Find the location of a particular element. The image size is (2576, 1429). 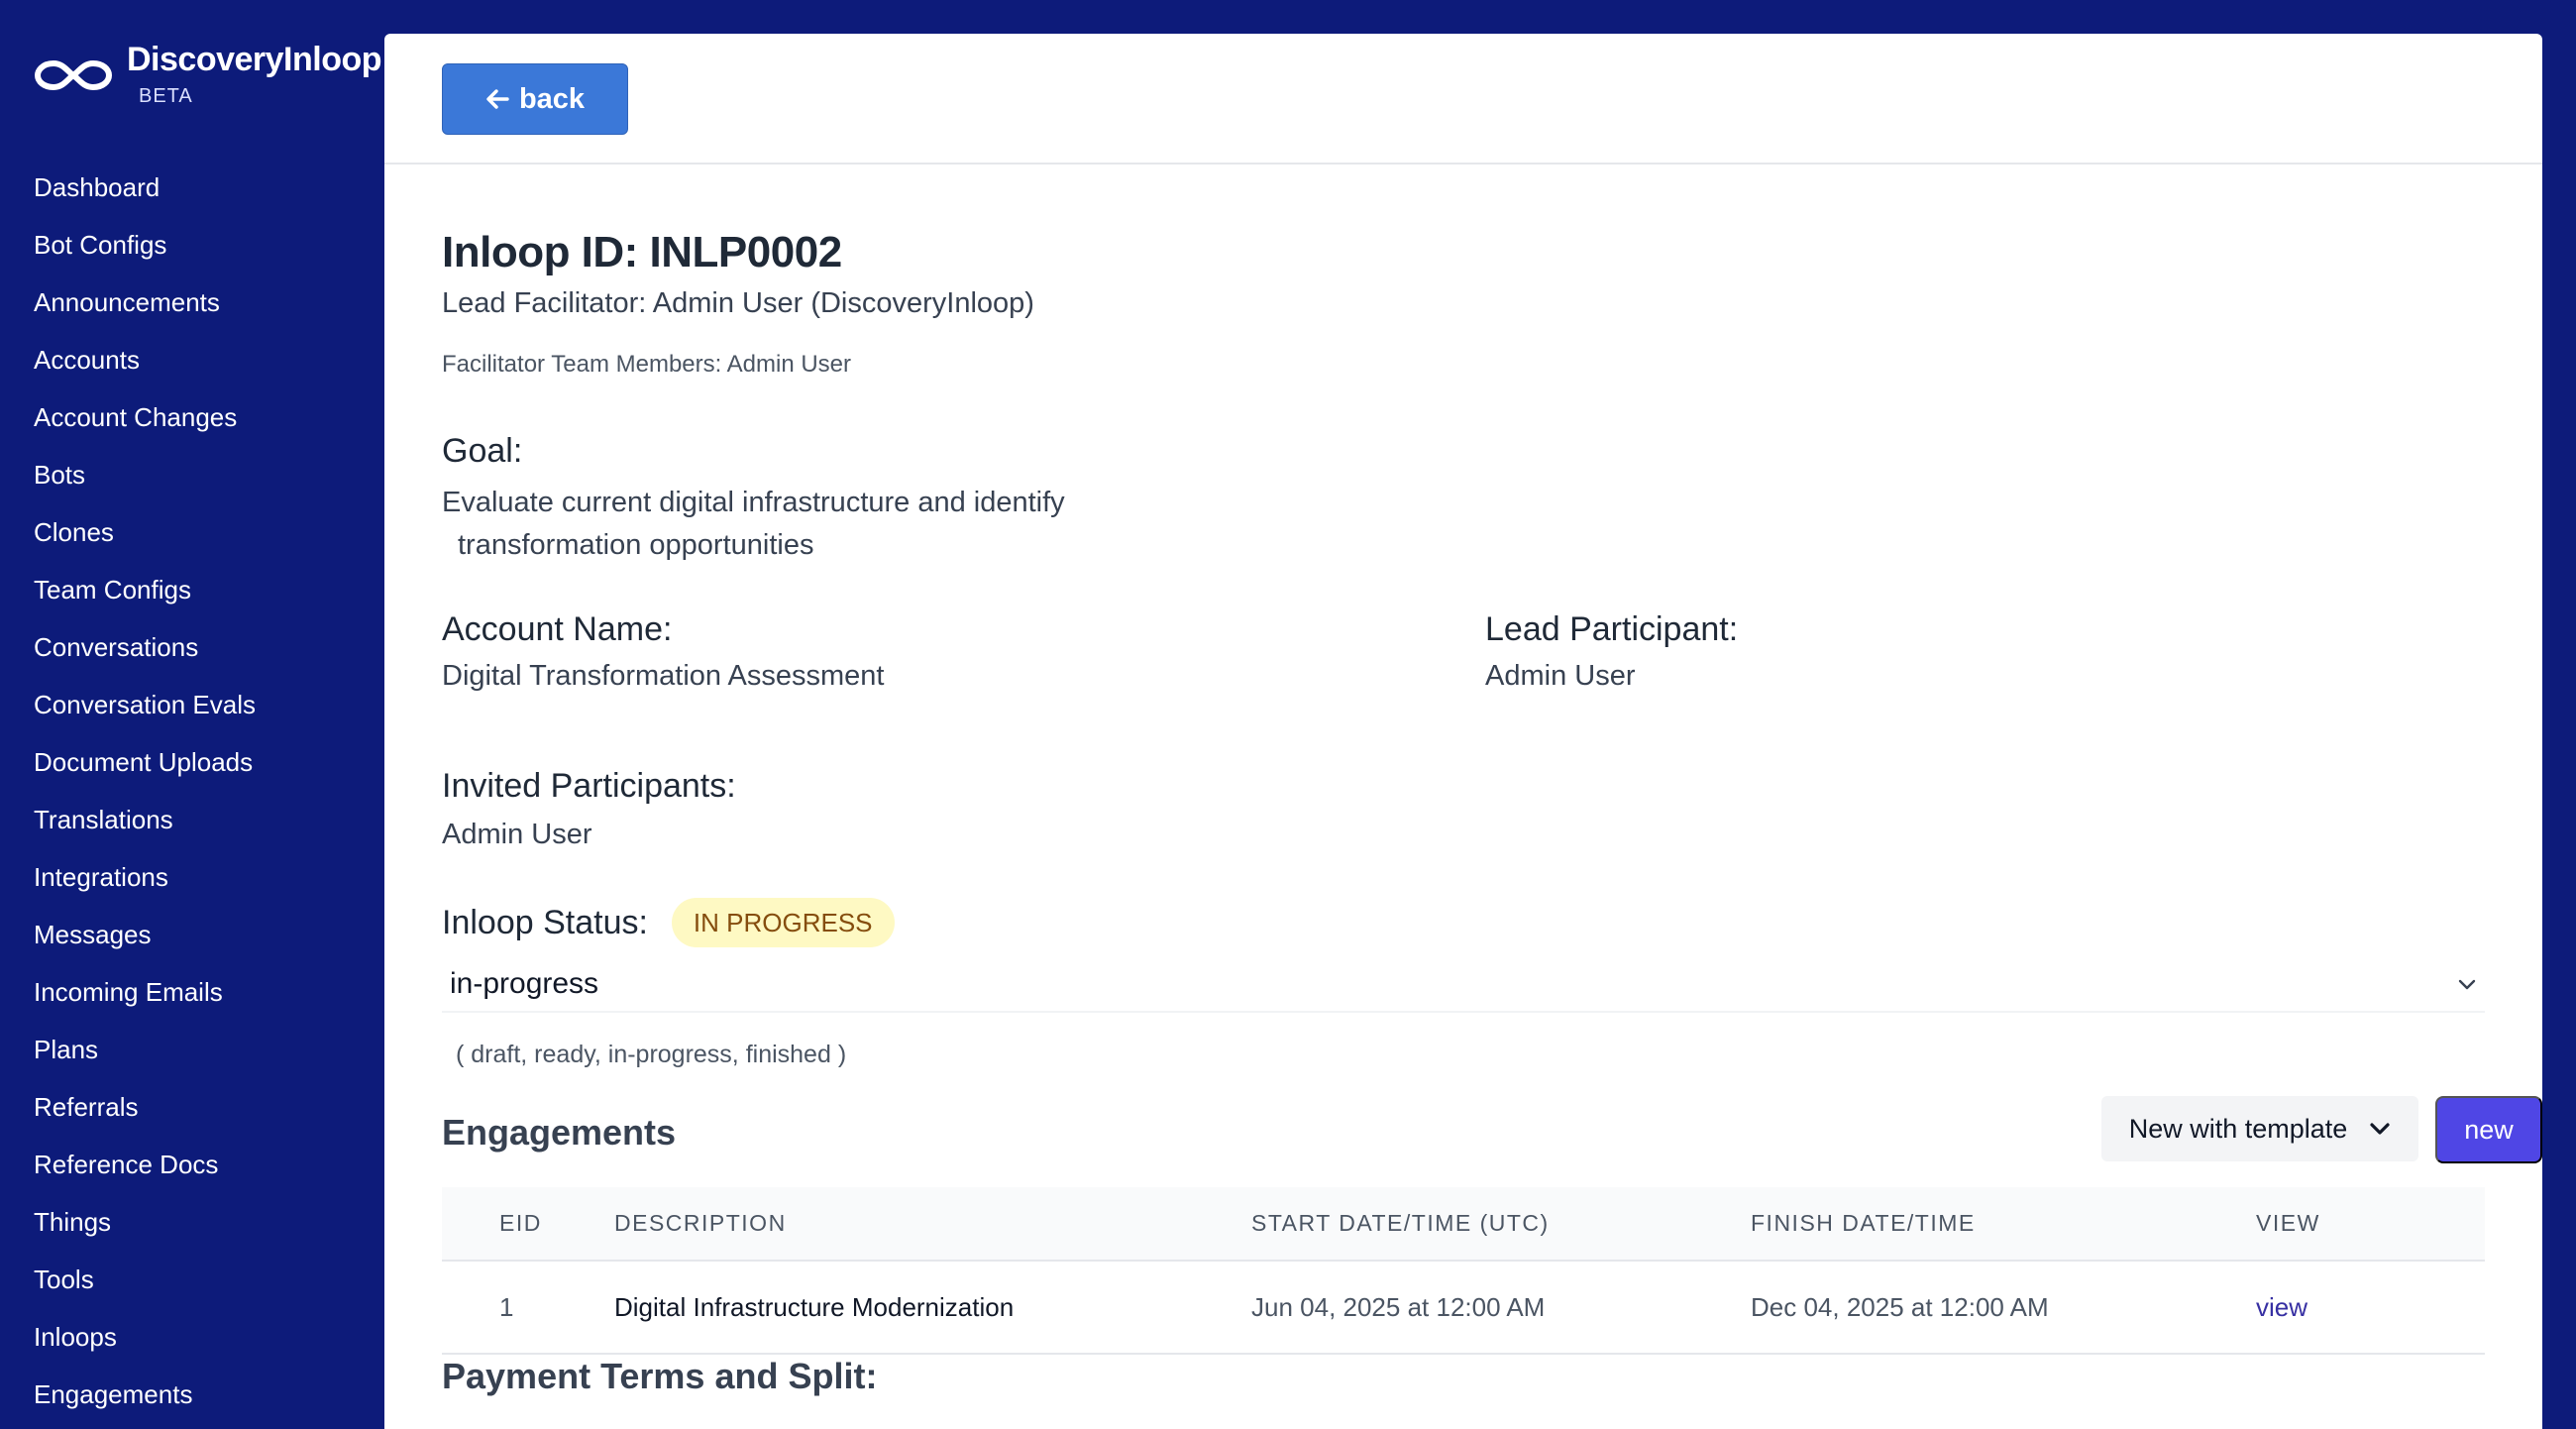

lead-participant-label: Lead Participant: is located at coordinates (1612, 629).